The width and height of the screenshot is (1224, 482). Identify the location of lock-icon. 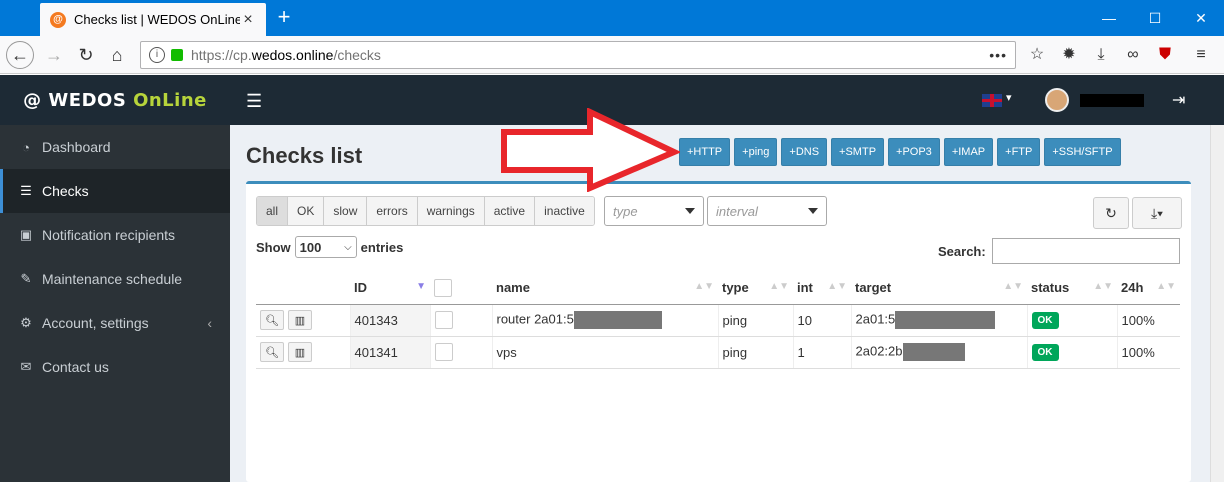
(177, 55).